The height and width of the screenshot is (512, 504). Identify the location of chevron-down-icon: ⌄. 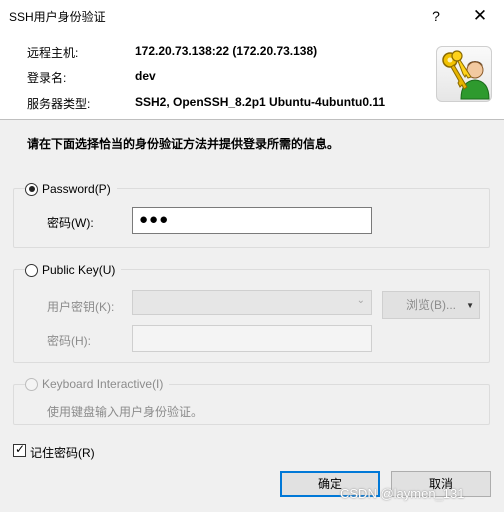
(360, 300).